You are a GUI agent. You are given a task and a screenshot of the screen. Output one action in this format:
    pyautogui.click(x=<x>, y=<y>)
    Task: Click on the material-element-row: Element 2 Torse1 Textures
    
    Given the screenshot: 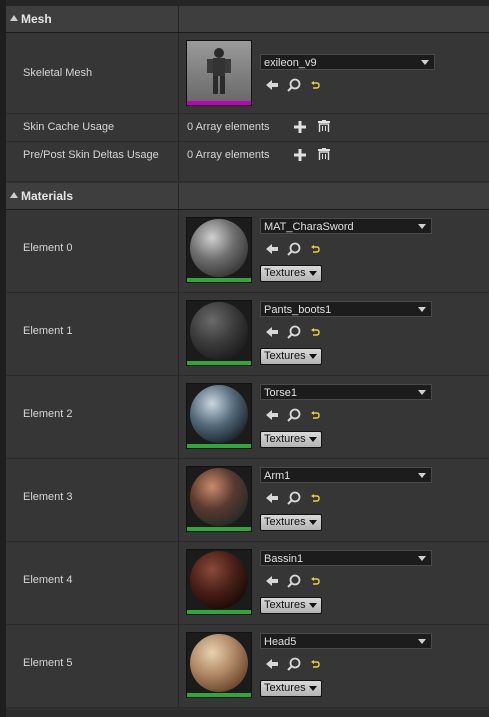 What is the action you would take?
    pyautogui.click(x=247, y=417)
    